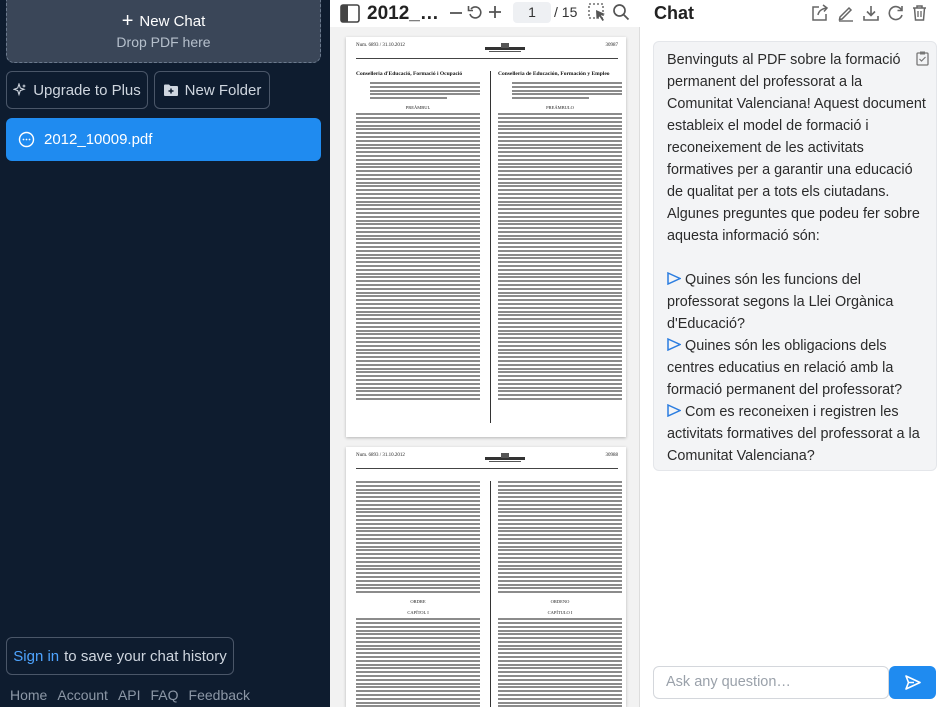 Image resolution: width=945 pixels, height=707 pixels. I want to click on new-chat-row: + New Chat, so click(163, 21).